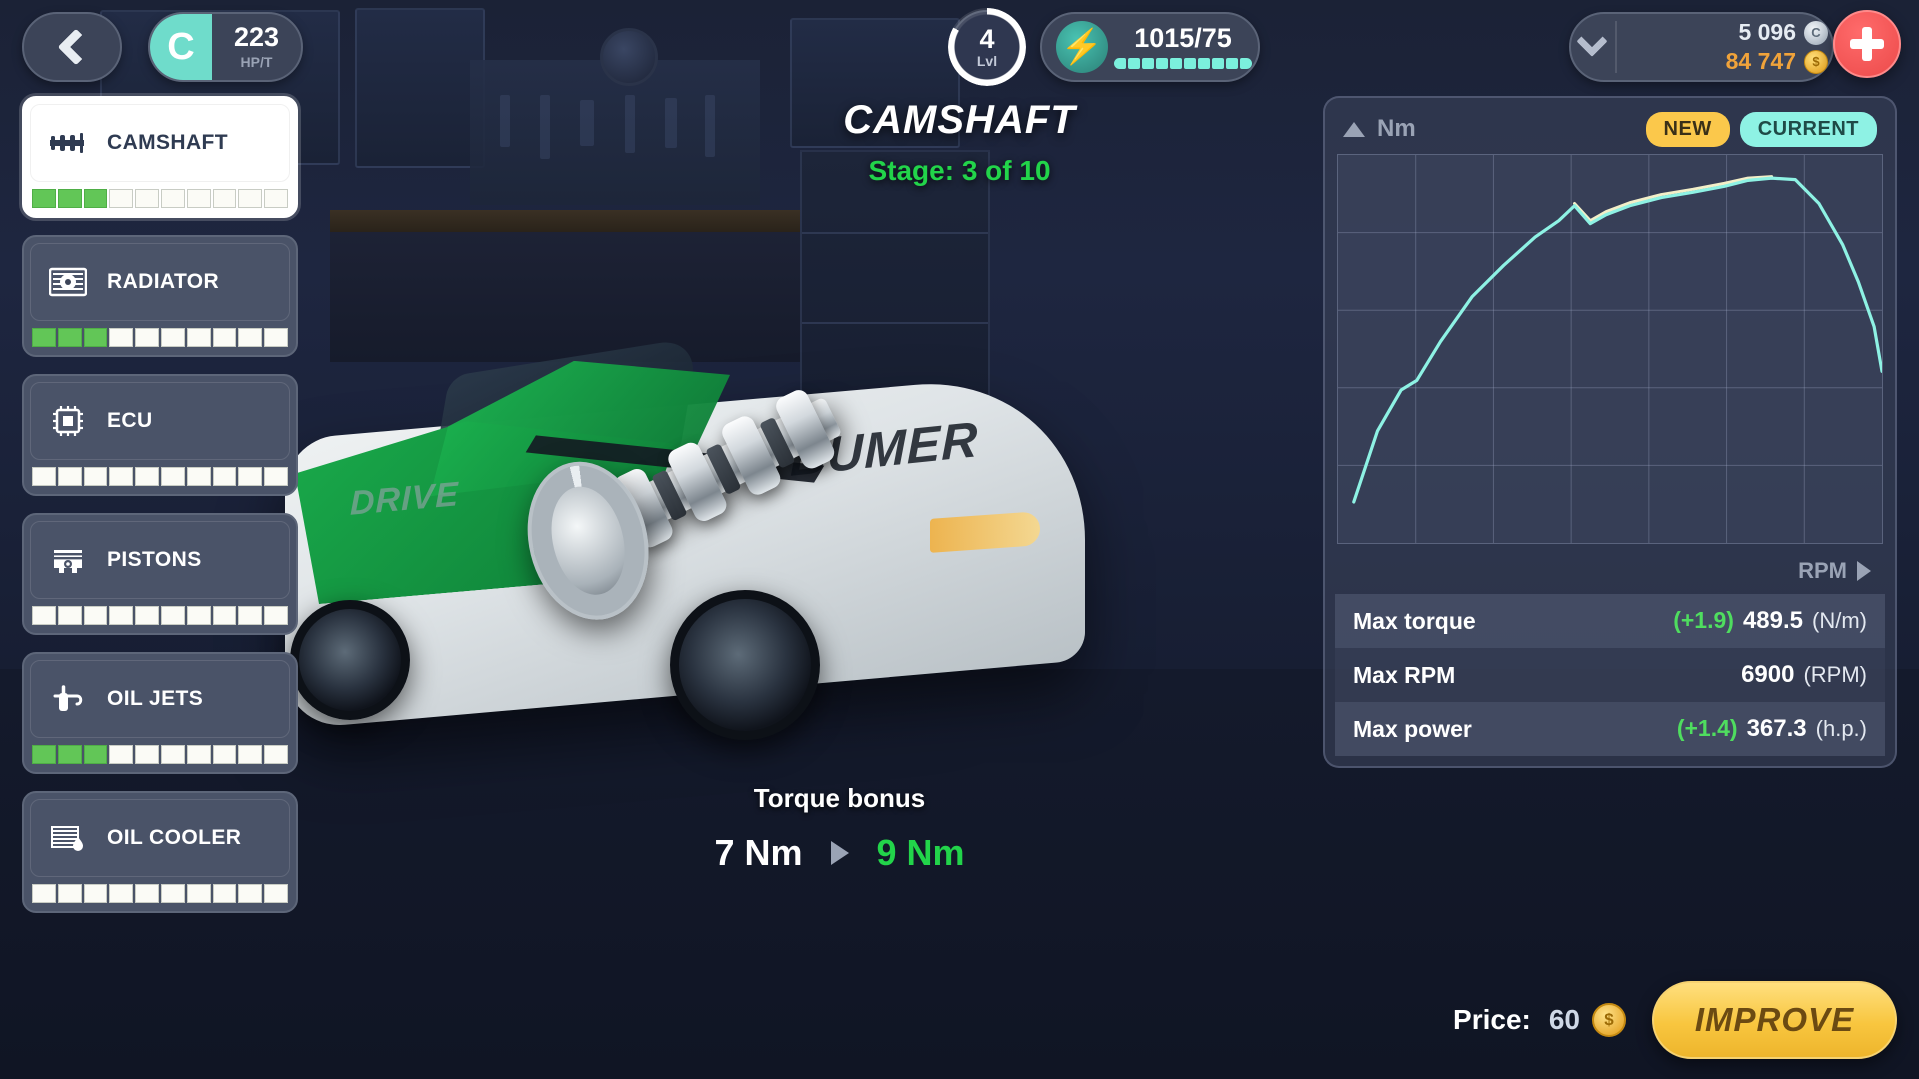  I want to click on purchase-bar: Price: 60 $ IMPROVE, so click(1675, 1020).